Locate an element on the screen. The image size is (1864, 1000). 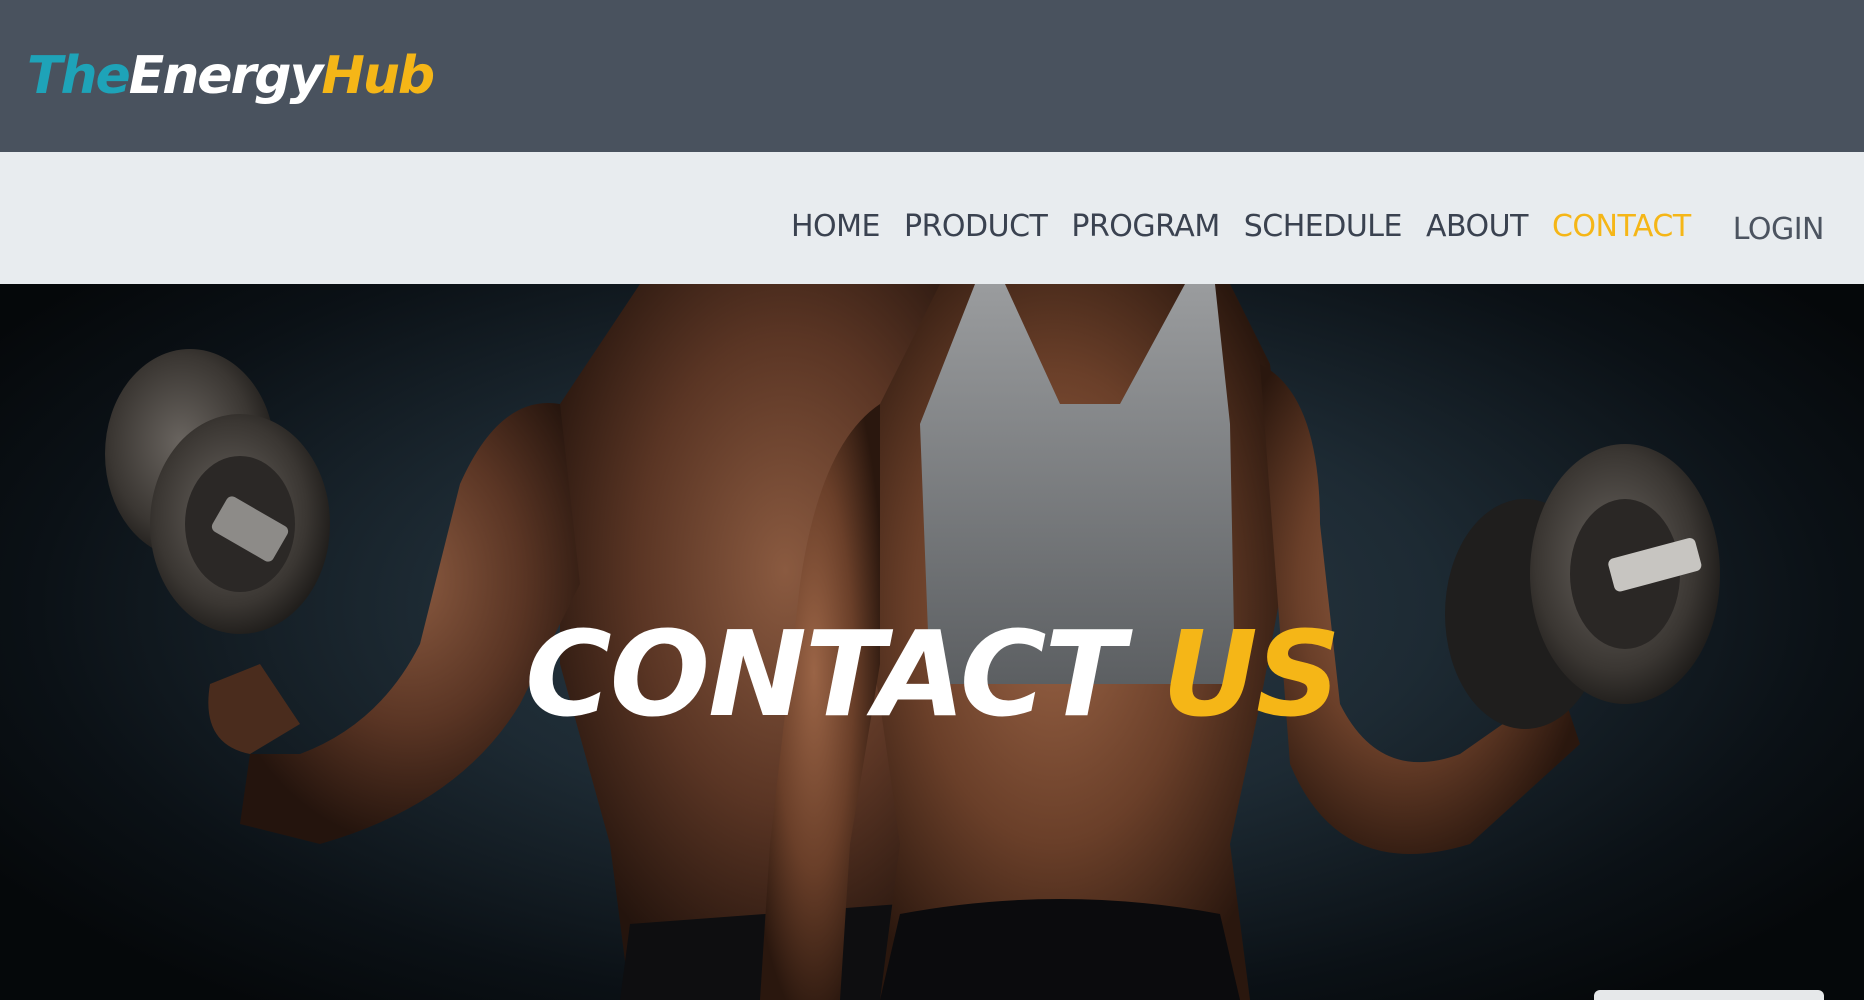
nav-item-product: PRODUCT is located at coordinates (976, 226).